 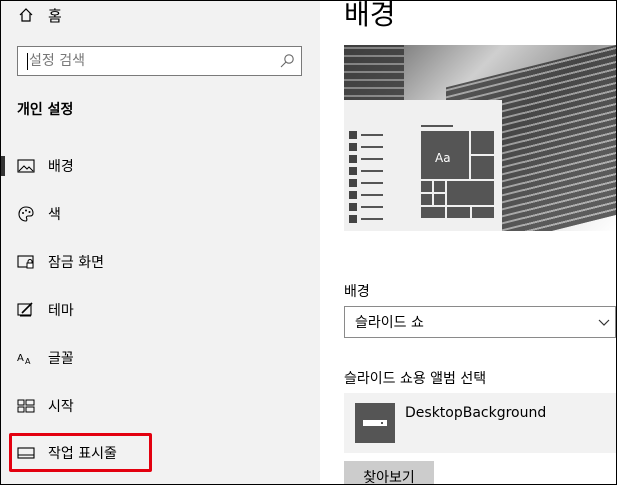 I want to click on album-label: 슬라이드 쇼용 앨범 선택, so click(x=415, y=379).